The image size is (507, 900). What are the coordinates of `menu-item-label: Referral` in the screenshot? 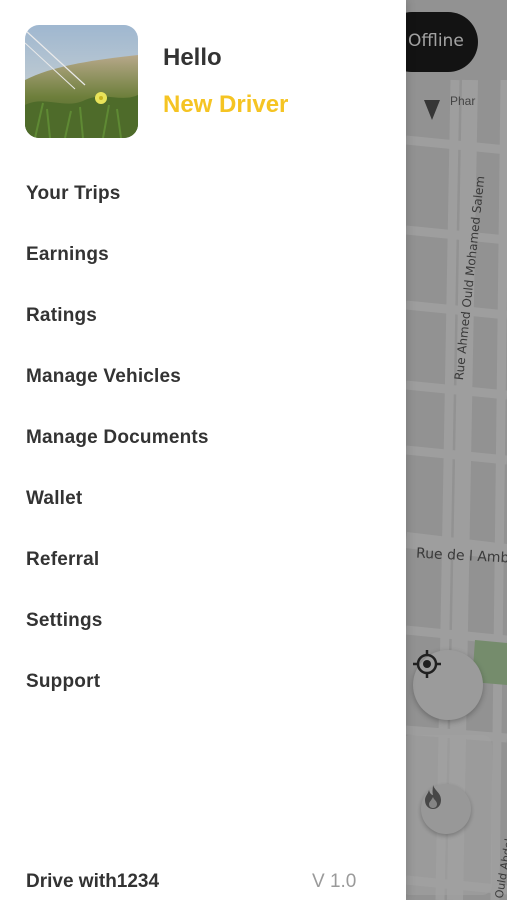 It's located at (63, 559).